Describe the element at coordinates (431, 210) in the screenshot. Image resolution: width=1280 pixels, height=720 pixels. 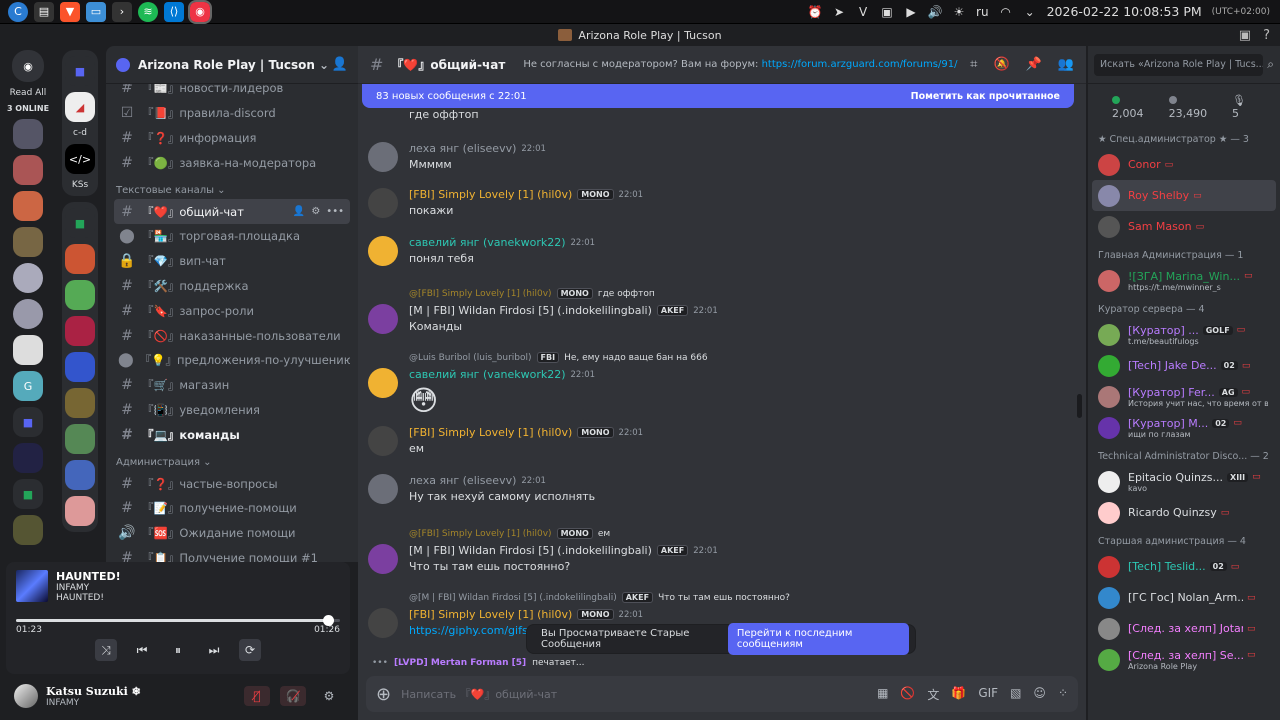
I see `message-text: покажи` at that location.